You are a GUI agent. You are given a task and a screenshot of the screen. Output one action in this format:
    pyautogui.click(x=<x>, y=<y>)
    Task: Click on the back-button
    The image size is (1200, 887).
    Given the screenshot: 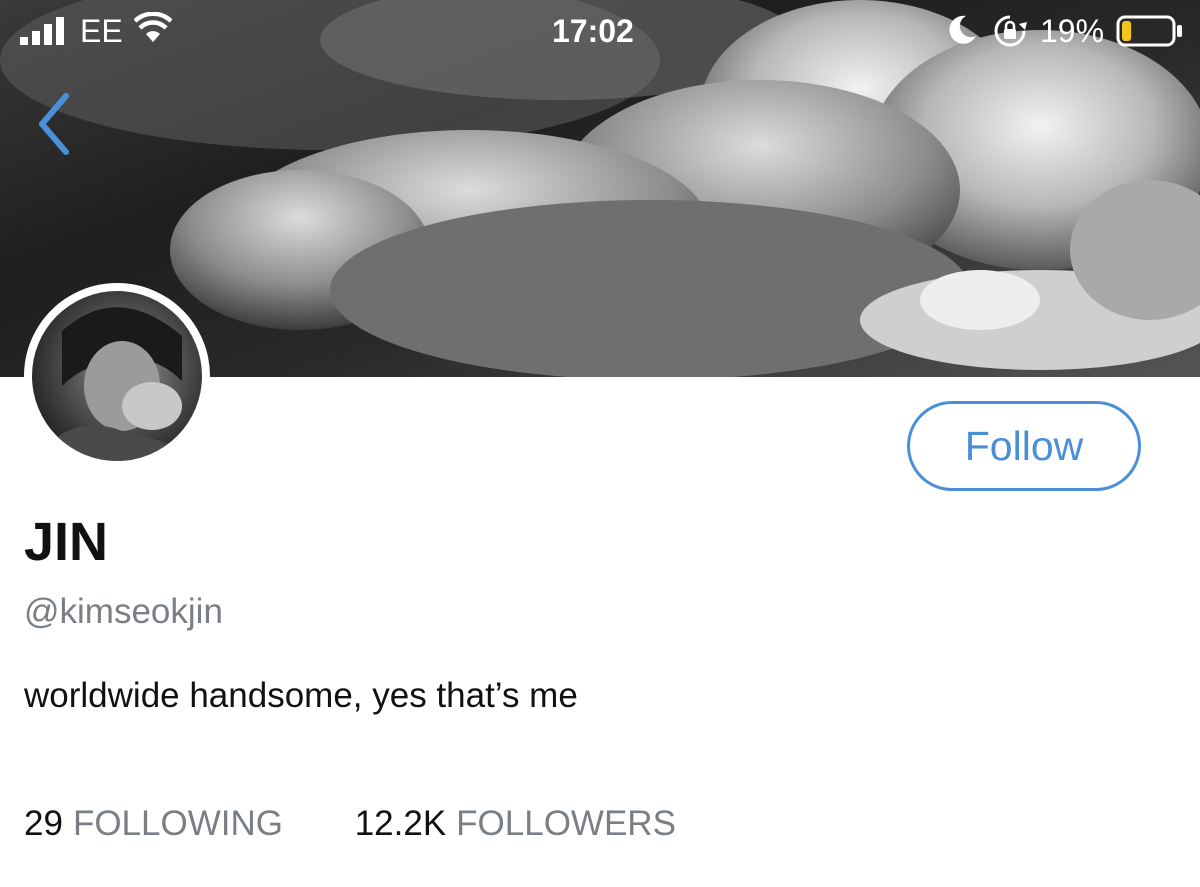 What is the action you would take?
    pyautogui.click(x=56, y=124)
    